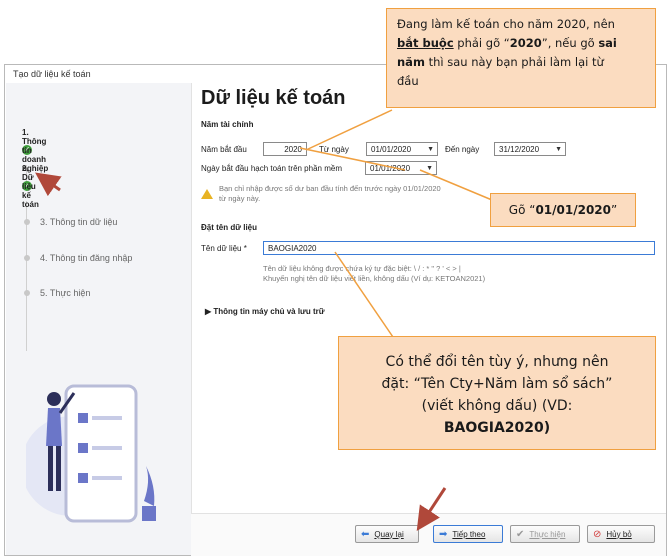 This screenshot has height=556, width=667. I want to click on software-start-value: 01/01/2020, so click(390, 168).